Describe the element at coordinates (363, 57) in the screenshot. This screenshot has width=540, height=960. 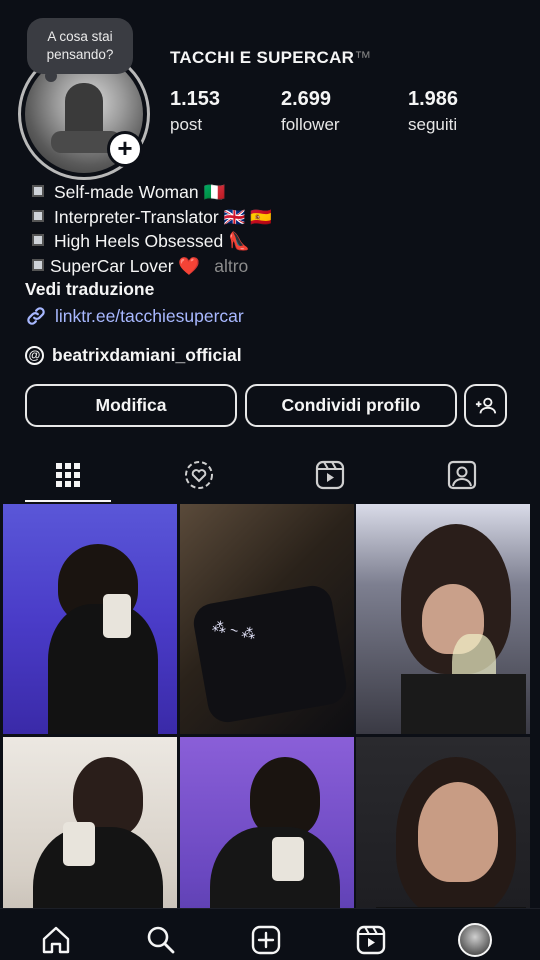
I see `trademark-symbol: ™` at that location.